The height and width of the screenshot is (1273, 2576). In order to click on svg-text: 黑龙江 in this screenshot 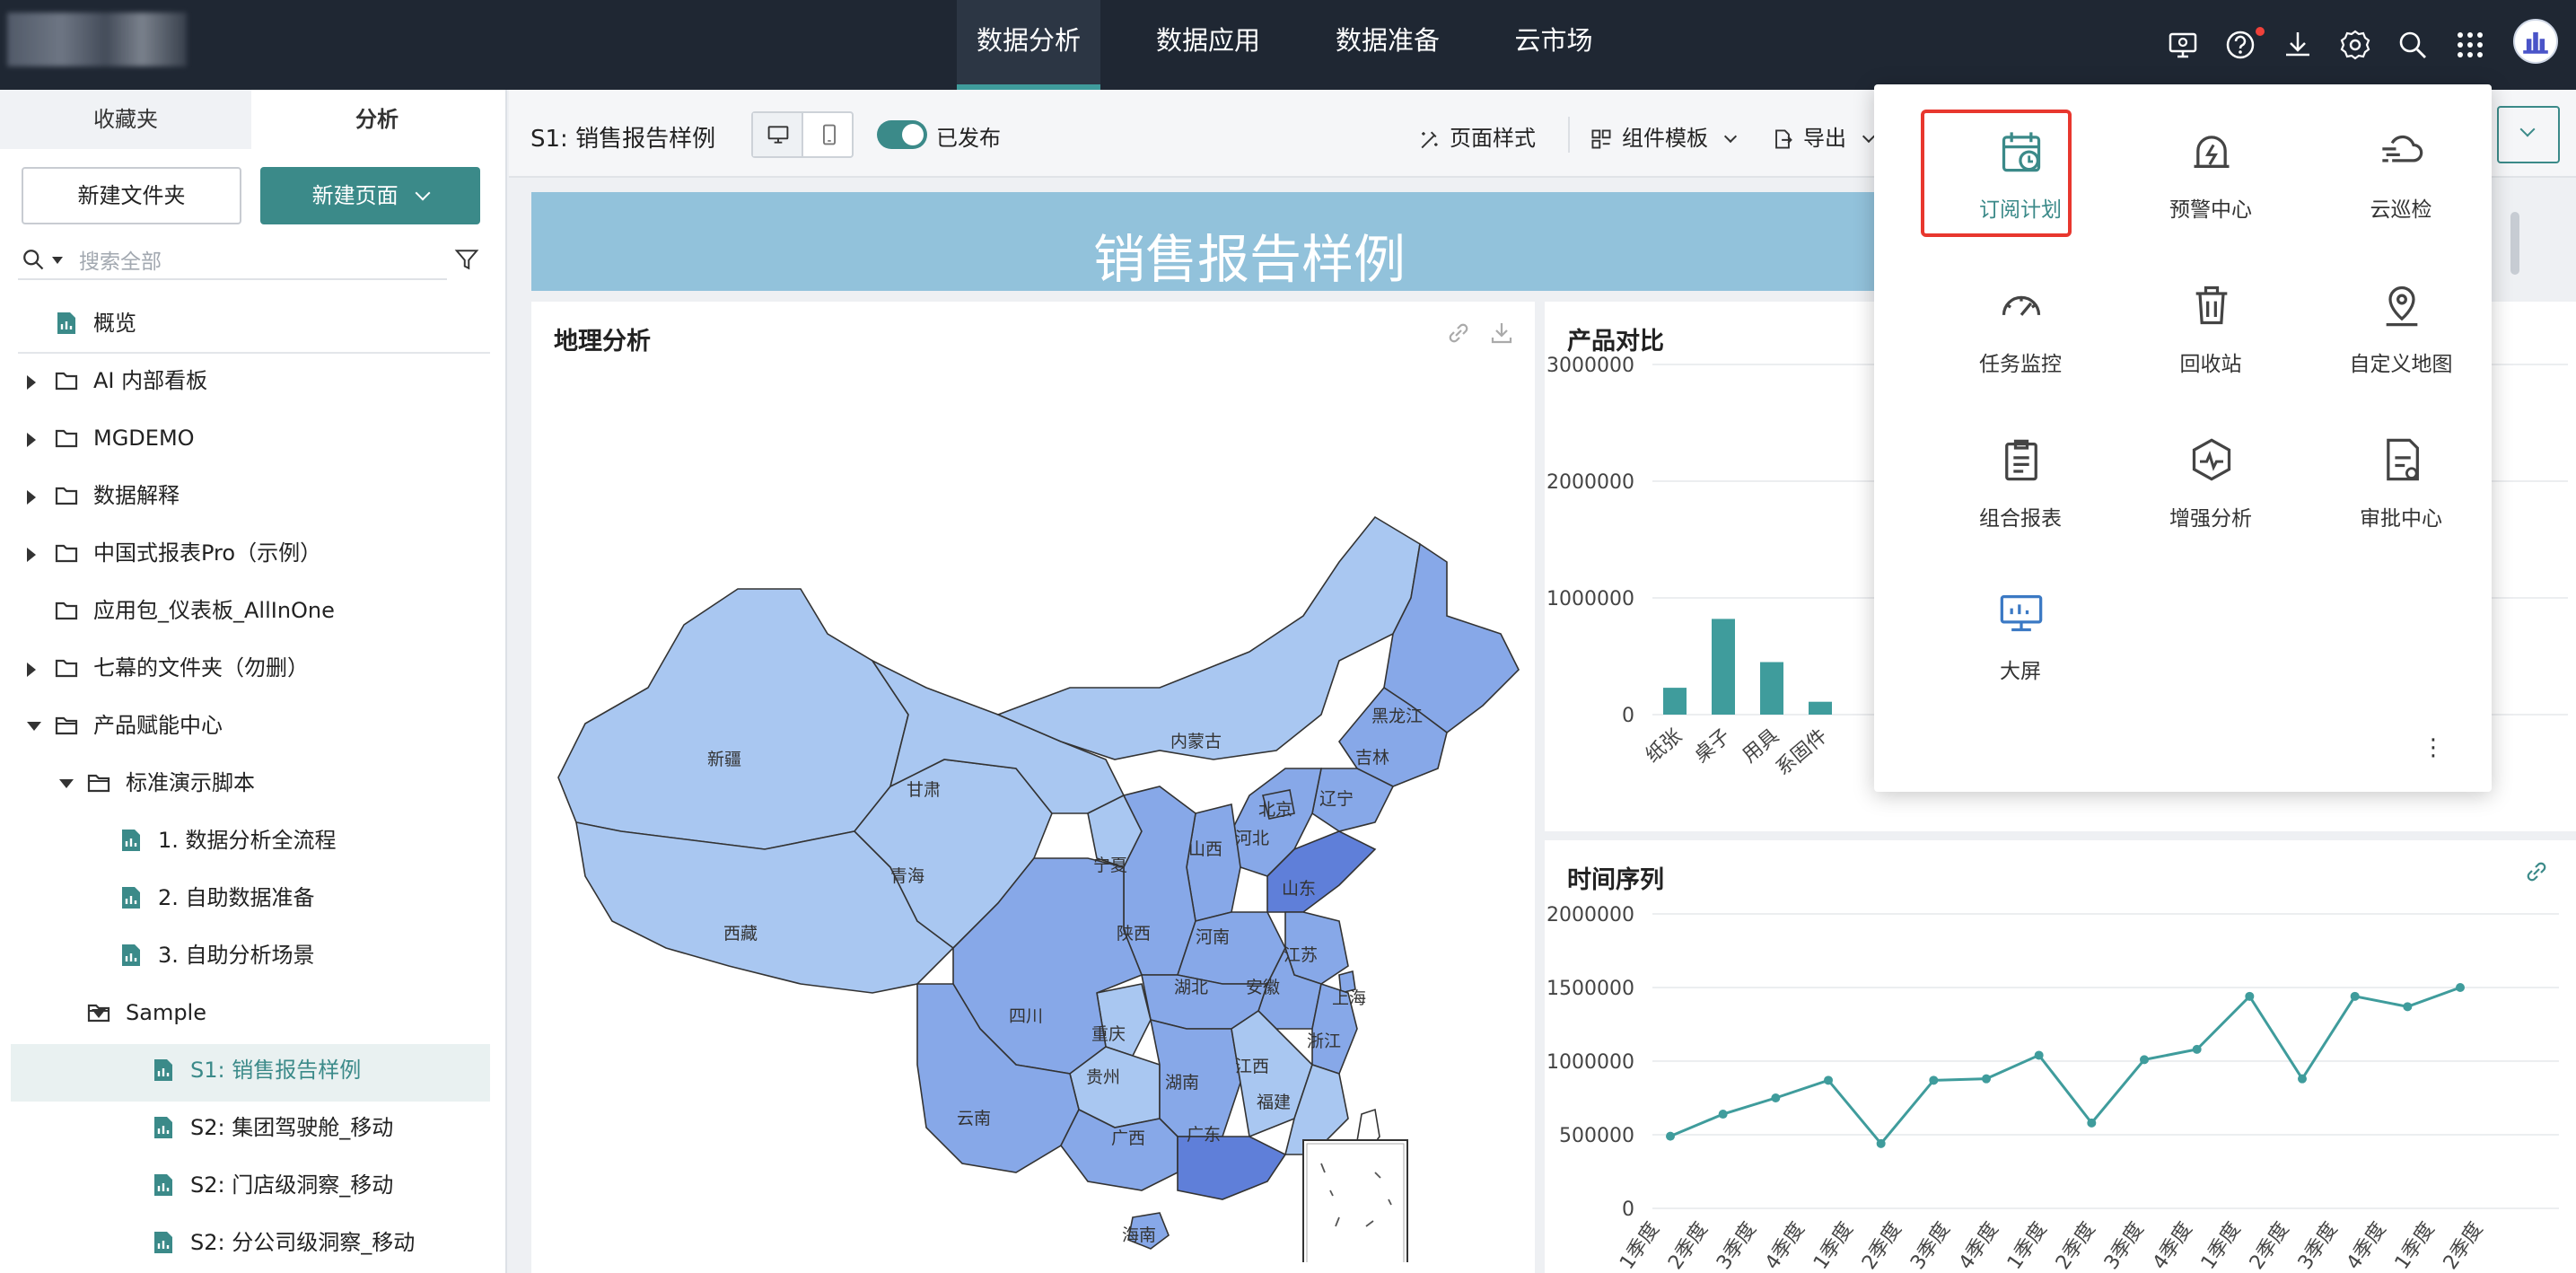, I will do `click(1397, 716)`.